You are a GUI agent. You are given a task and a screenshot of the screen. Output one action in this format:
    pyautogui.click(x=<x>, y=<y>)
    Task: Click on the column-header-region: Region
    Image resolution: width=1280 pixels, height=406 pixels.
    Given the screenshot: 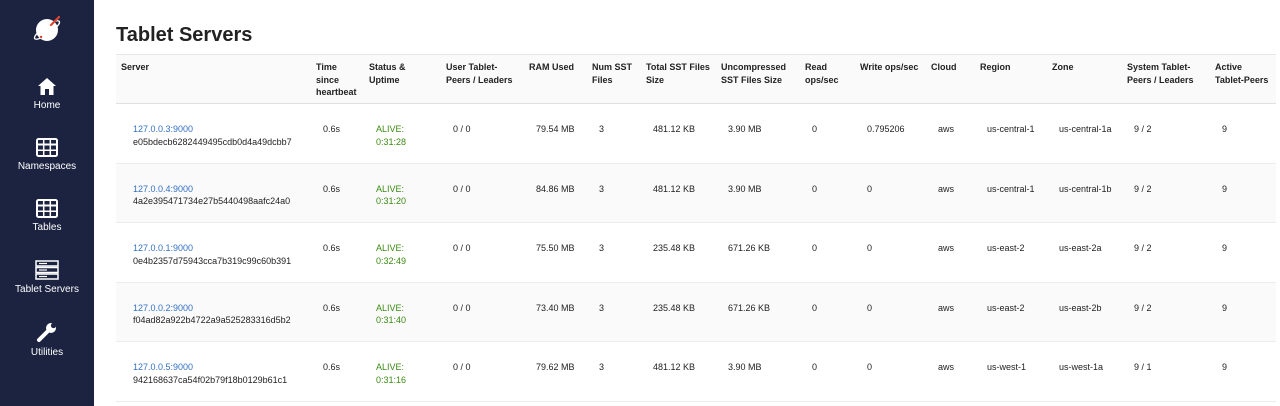 What is the action you would take?
    pyautogui.click(x=1011, y=79)
    